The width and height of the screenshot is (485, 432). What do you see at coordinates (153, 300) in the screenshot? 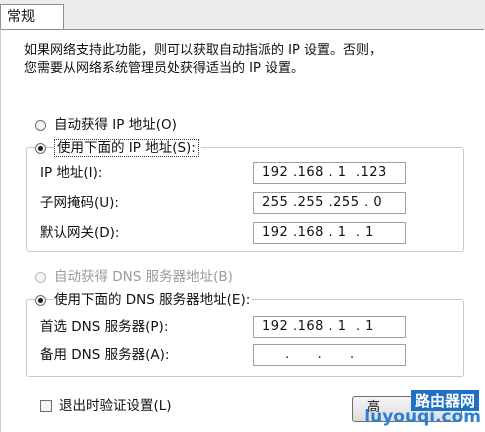
I see `dns-manual-label: 使用下面的 DNS 服务器地址(E):` at bounding box center [153, 300].